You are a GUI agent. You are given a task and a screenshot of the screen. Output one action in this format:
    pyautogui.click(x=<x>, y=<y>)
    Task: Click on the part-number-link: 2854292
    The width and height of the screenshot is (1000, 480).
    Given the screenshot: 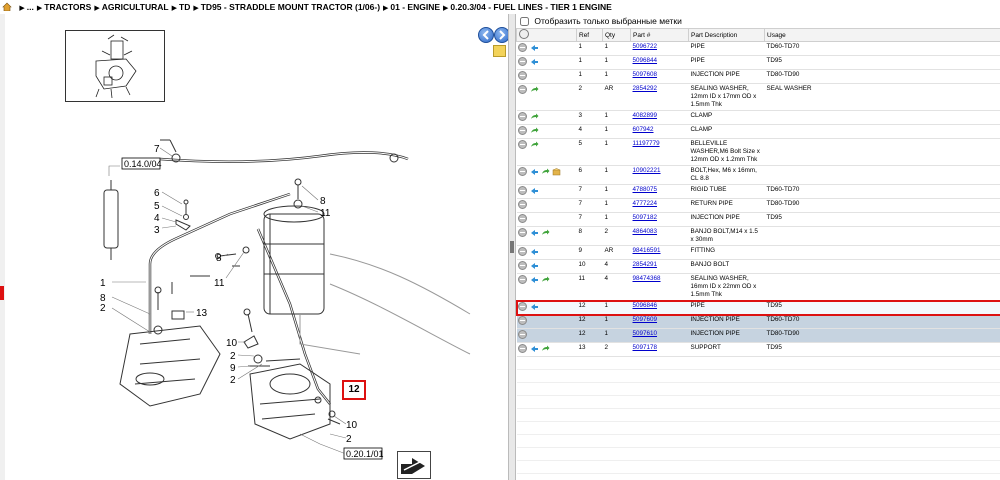 What is the action you would take?
    pyautogui.click(x=645, y=88)
    